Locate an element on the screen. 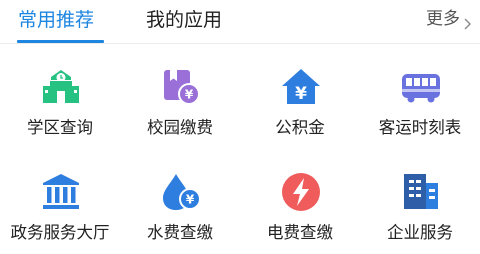 This screenshot has height=254, width=480. app-campus-payment: ¥ 校园缴费 is located at coordinates (180, 96).